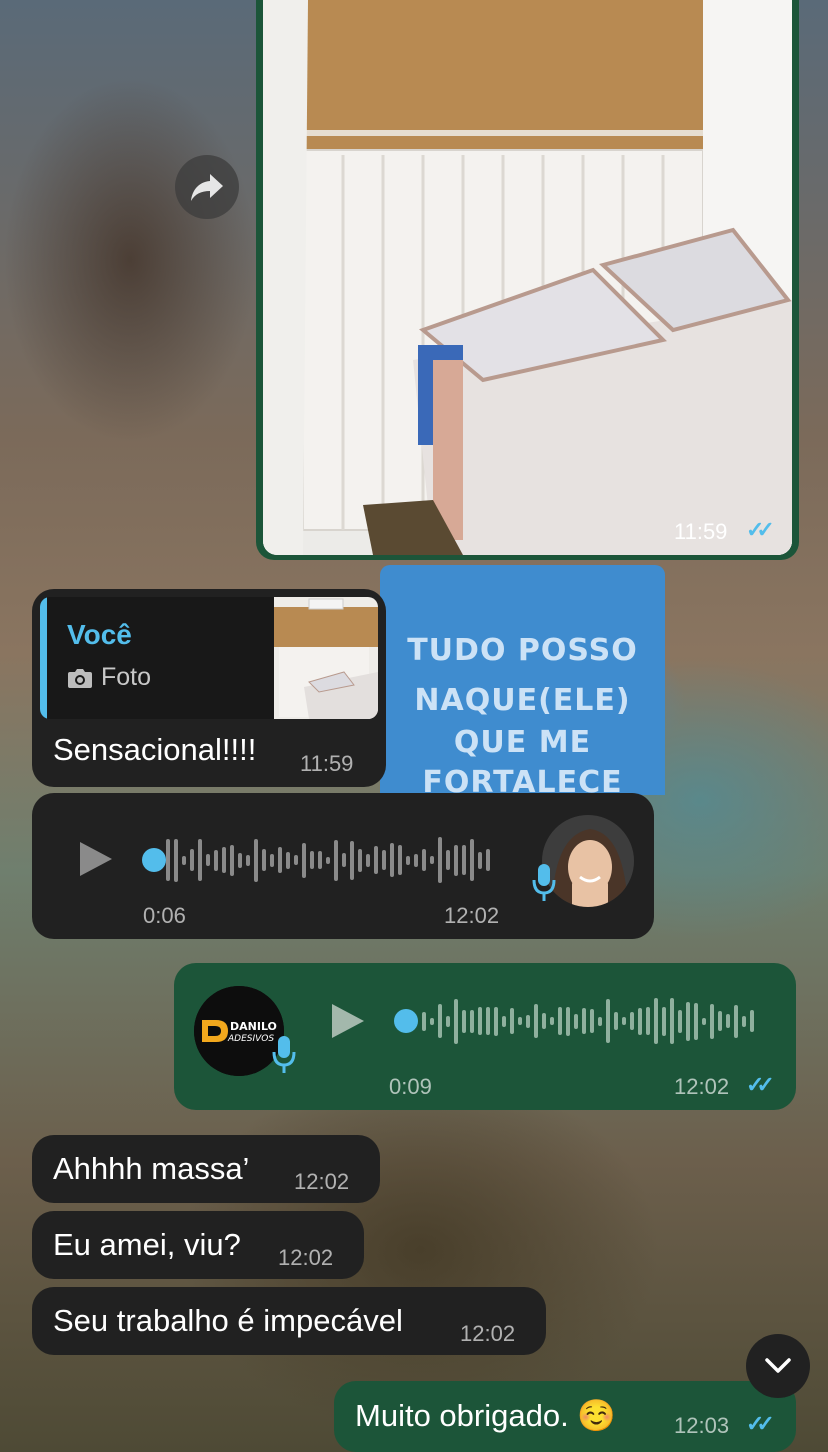 Image resolution: width=828 pixels, height=1452 pixels. Describe the element at coordinates (253, 1026) in the screenshot. I see `svg-text: DANILO` at that location.